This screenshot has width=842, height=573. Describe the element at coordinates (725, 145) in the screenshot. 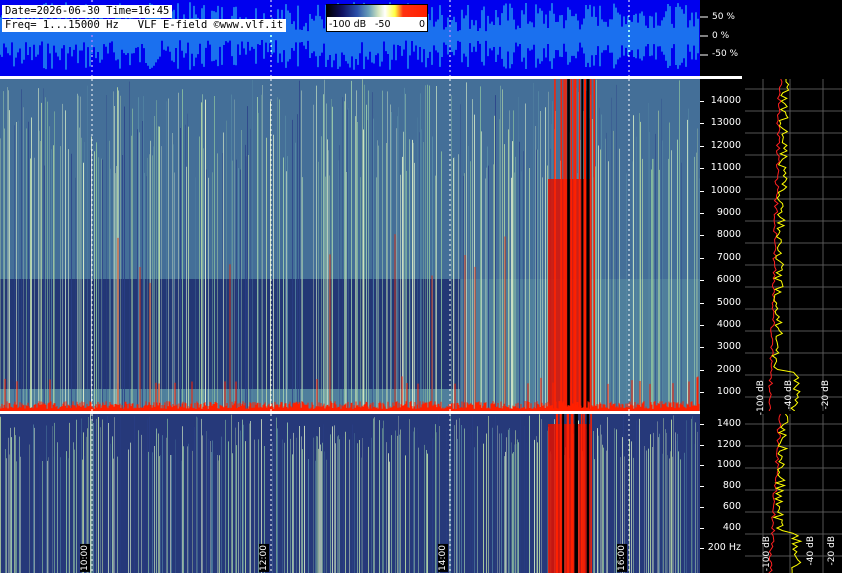

I see `upper-freq-tick-label: 12000` at that location.